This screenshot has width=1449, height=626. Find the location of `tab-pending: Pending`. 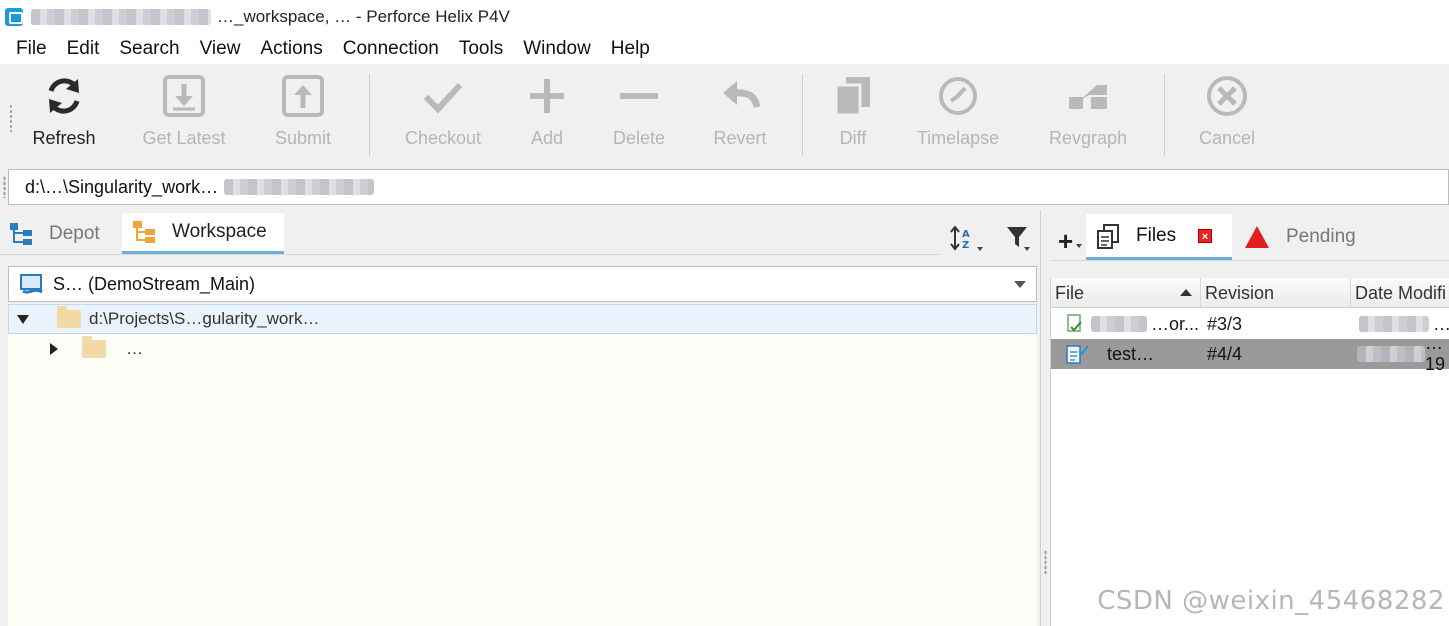

tab-pending: Pending is located at coordinates (1305, 237).